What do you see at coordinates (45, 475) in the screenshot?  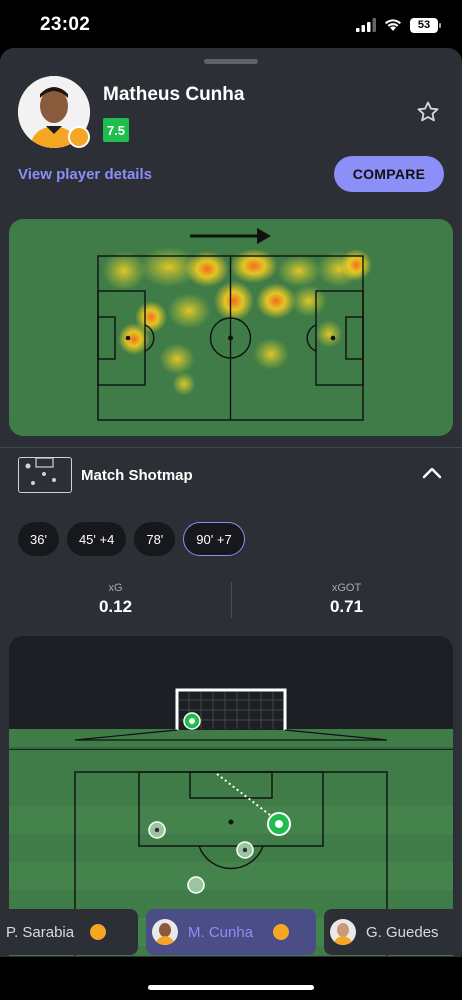 I see `shotmap-icon` at bounding box center [45, 475].